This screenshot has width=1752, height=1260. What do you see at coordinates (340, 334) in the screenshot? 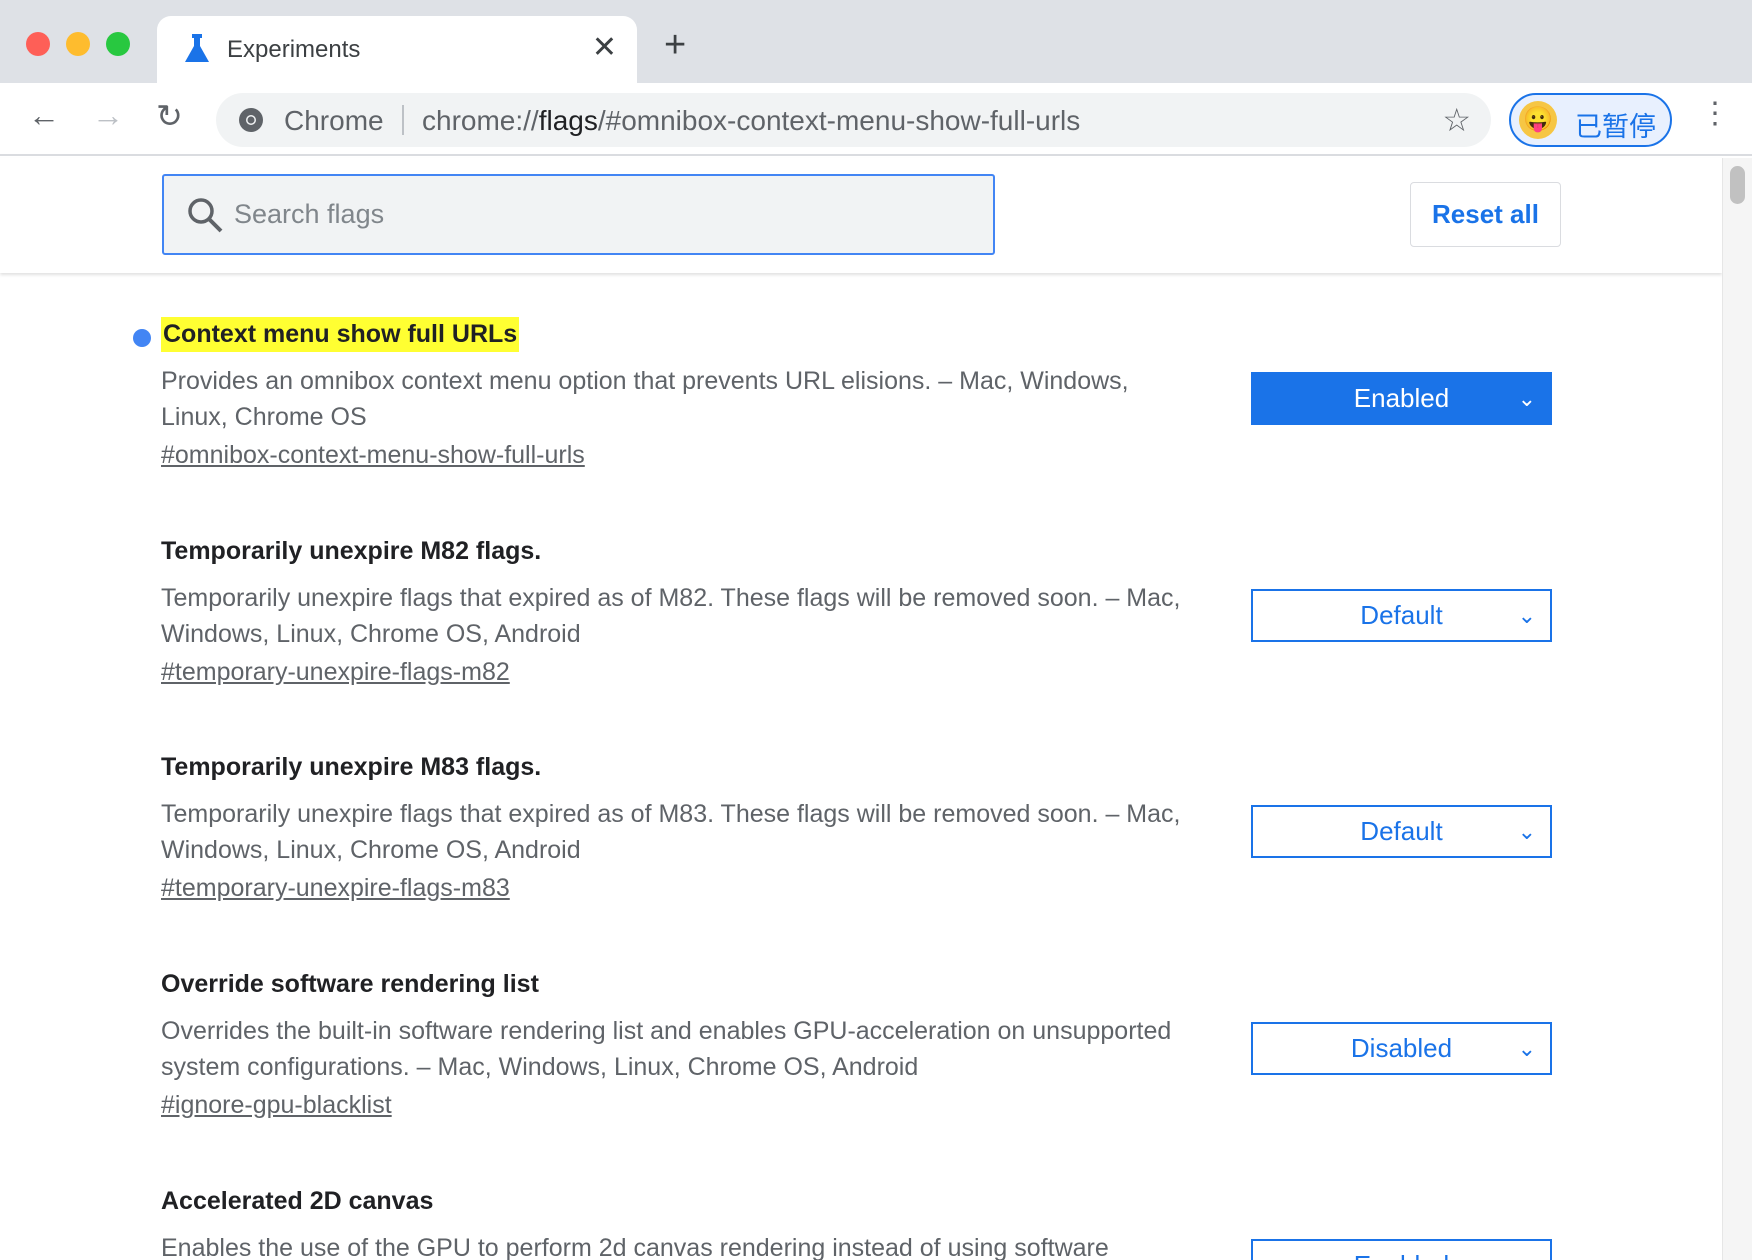
I see `flag-title: Context menu show full URLs` at bounding box center [340, 334].